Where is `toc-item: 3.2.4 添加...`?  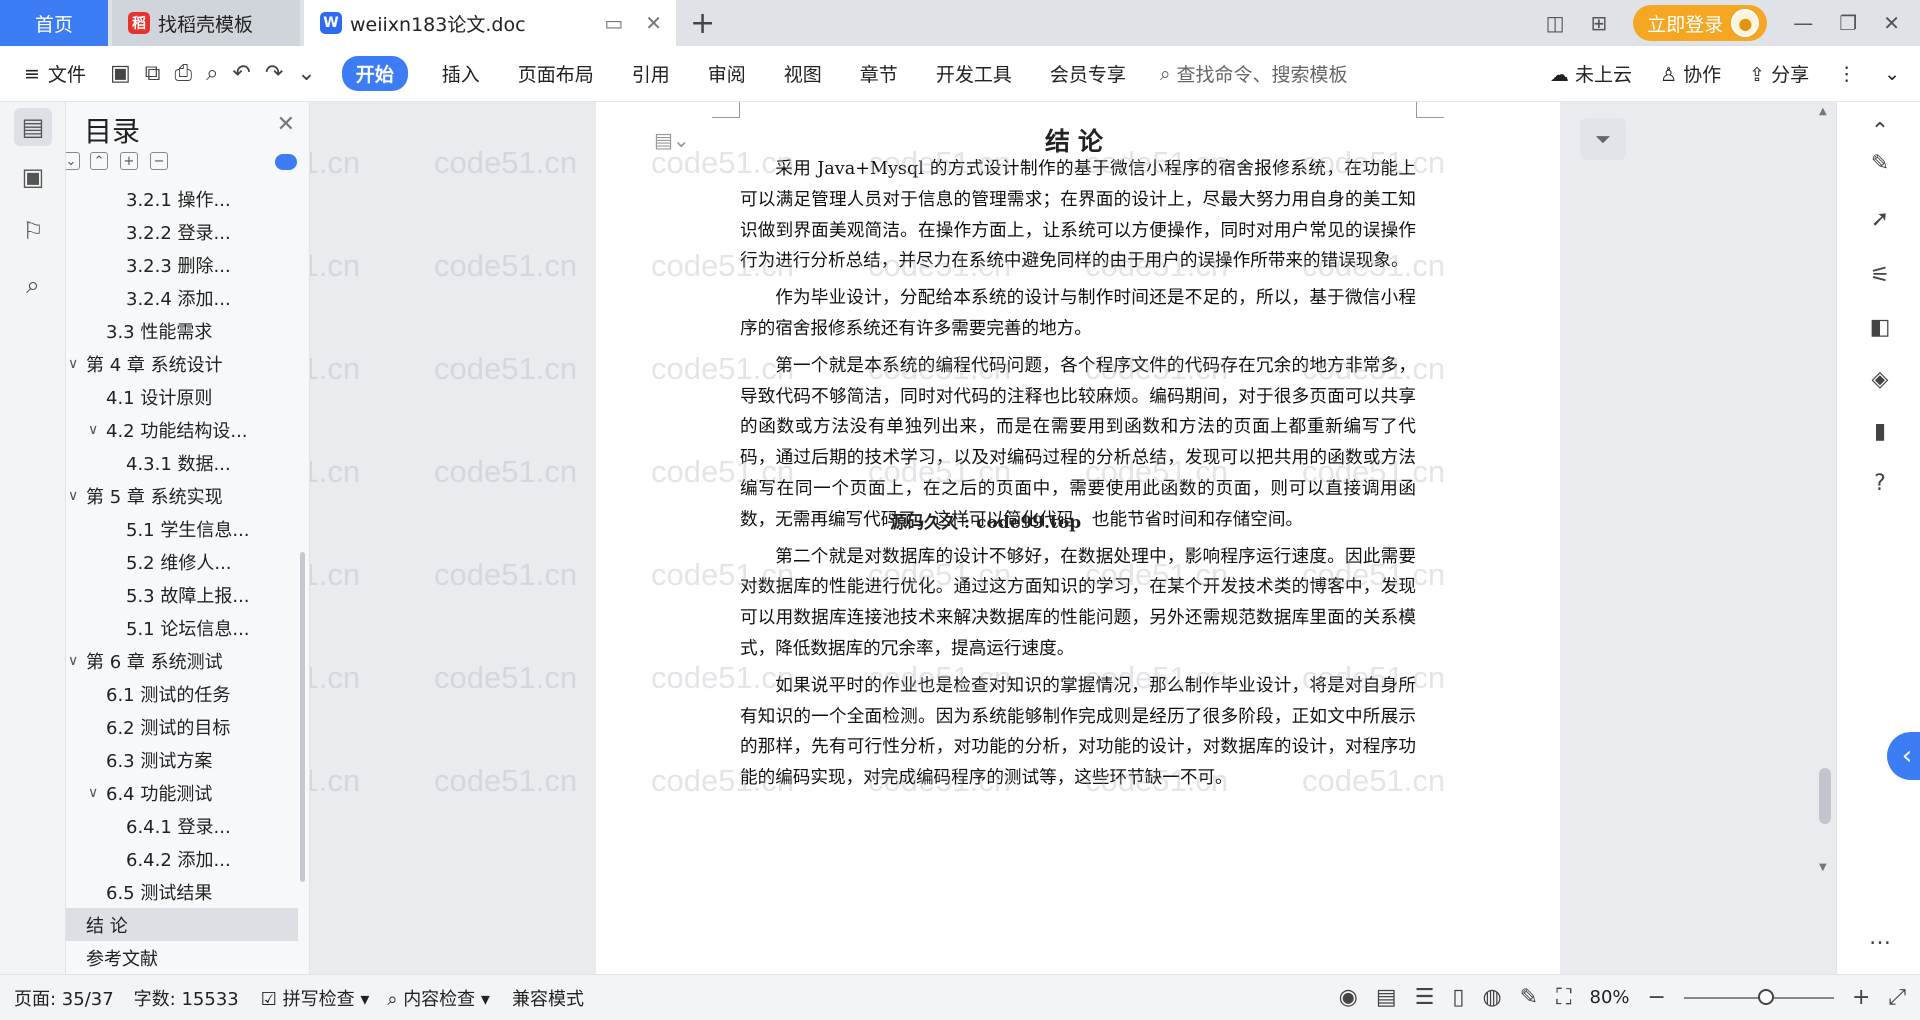 toc-item: 3.2.4 添加... is located at coordinates (182, 297).